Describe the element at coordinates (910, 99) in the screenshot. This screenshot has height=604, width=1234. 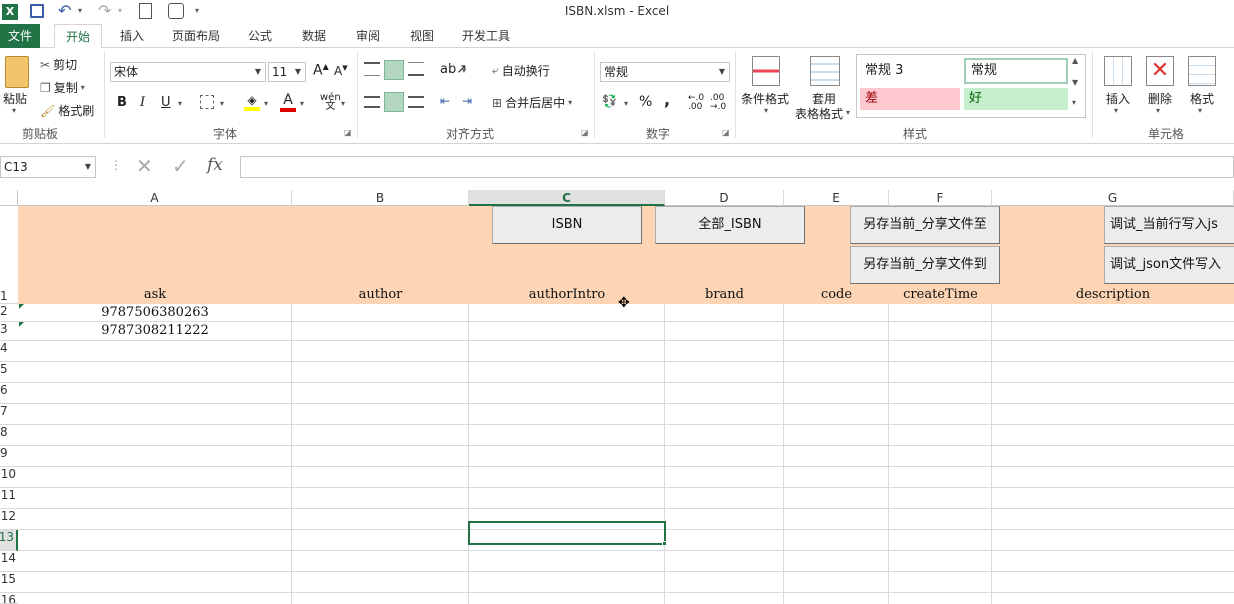
I see `style-bad: 差` at that location.